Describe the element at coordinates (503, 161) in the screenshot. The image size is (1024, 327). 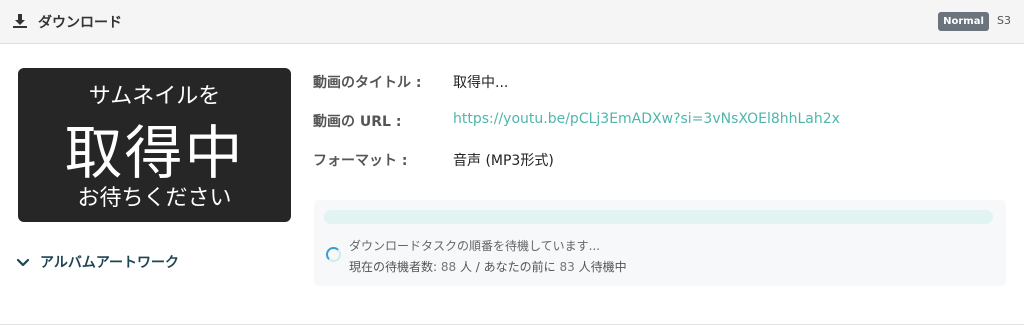
I see `format-value: 音声 (MP3形式)` at that location.